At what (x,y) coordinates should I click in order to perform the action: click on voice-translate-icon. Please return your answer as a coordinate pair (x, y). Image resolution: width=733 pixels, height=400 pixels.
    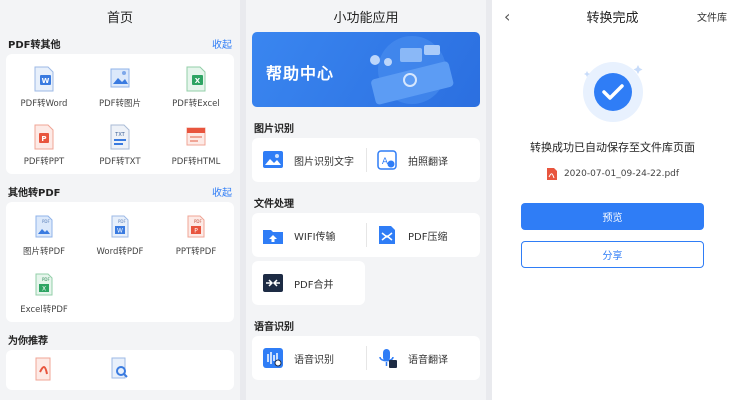
    Looking at the image, I should click on (388, 358).